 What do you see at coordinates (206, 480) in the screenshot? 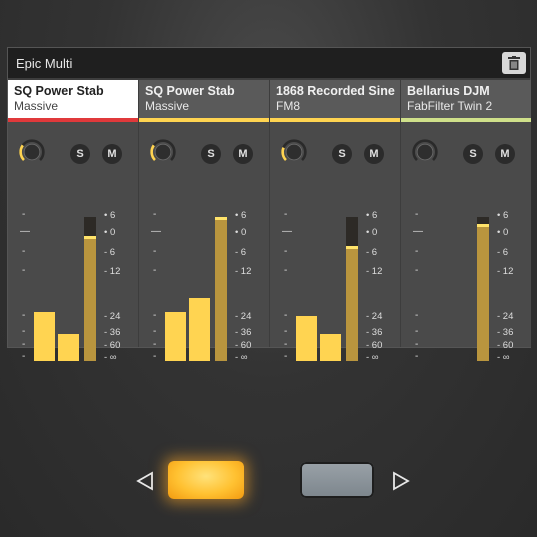
I see `active-pad-button` at bounding box center [206, 480].